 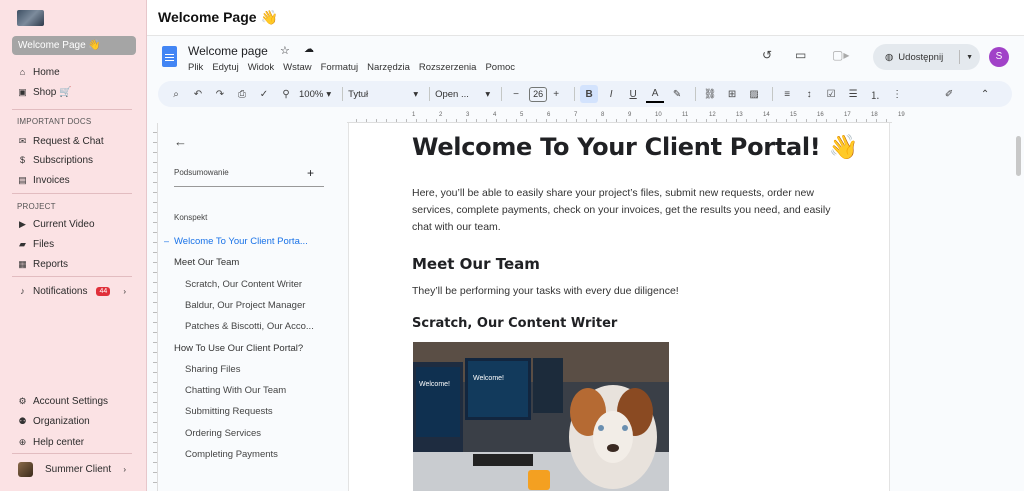 What do you see at coordinates (74, 160) in the screenshot?
I see `sidebar-item-subscriptions: $ Subscriptions` at bounding box center [74, 160].